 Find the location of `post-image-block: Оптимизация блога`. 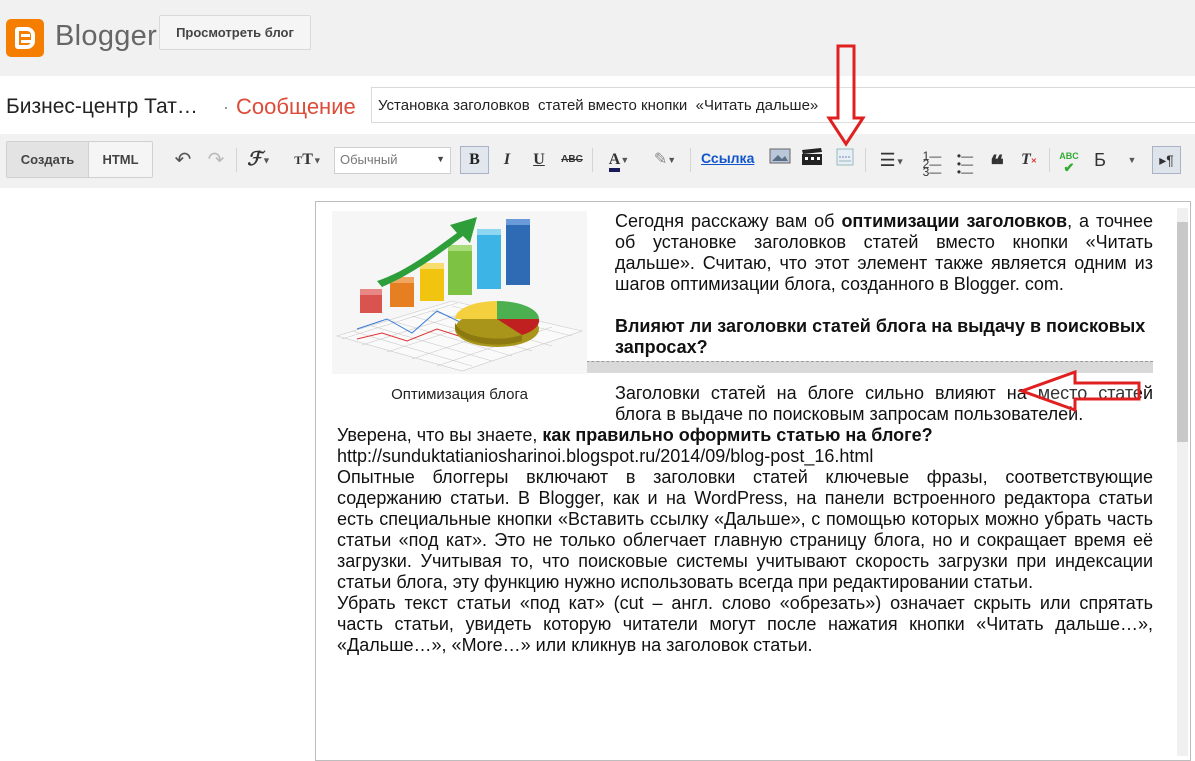

post-image-block: Оптимизация блога is located at coordinates (459, 311).